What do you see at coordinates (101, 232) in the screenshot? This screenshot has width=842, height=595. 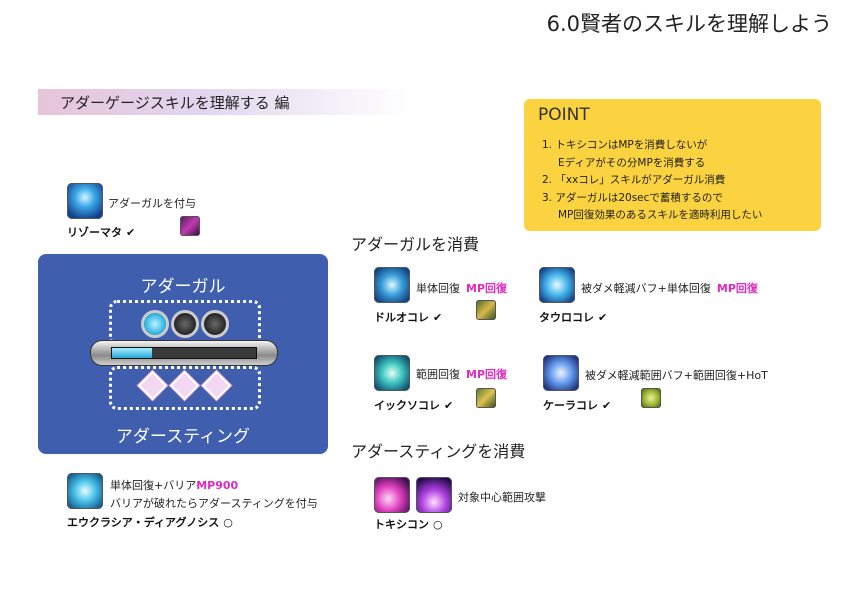 I see `rhizomata-name: リゾーマタ ✔` at bounding box center [101, 232].